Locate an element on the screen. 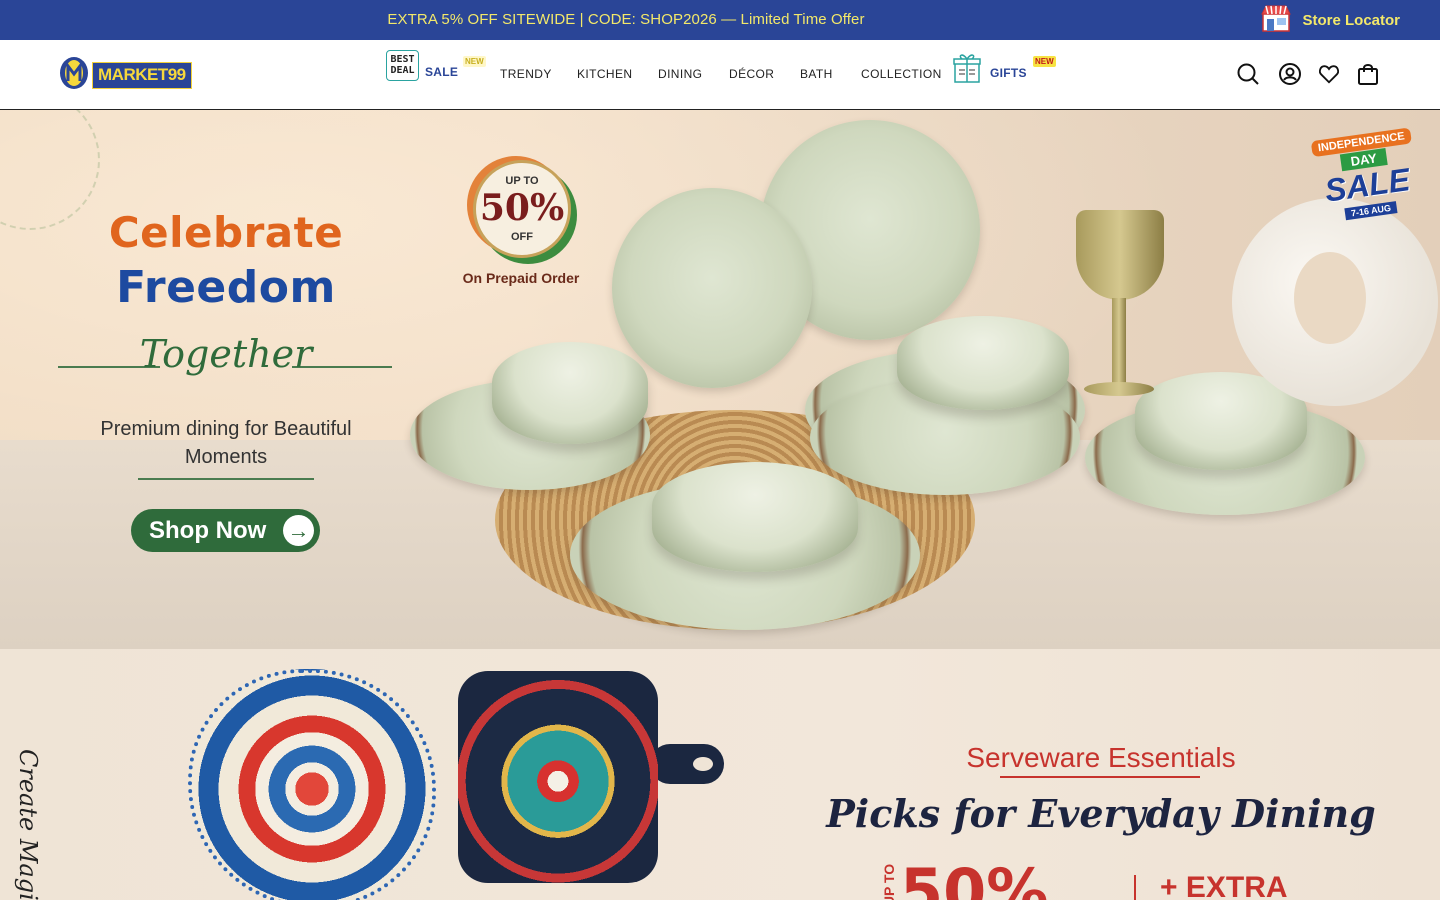 The height and width of the screenshot is (900, 1440). wine-glass-base is located at coordinates (1119, 389).